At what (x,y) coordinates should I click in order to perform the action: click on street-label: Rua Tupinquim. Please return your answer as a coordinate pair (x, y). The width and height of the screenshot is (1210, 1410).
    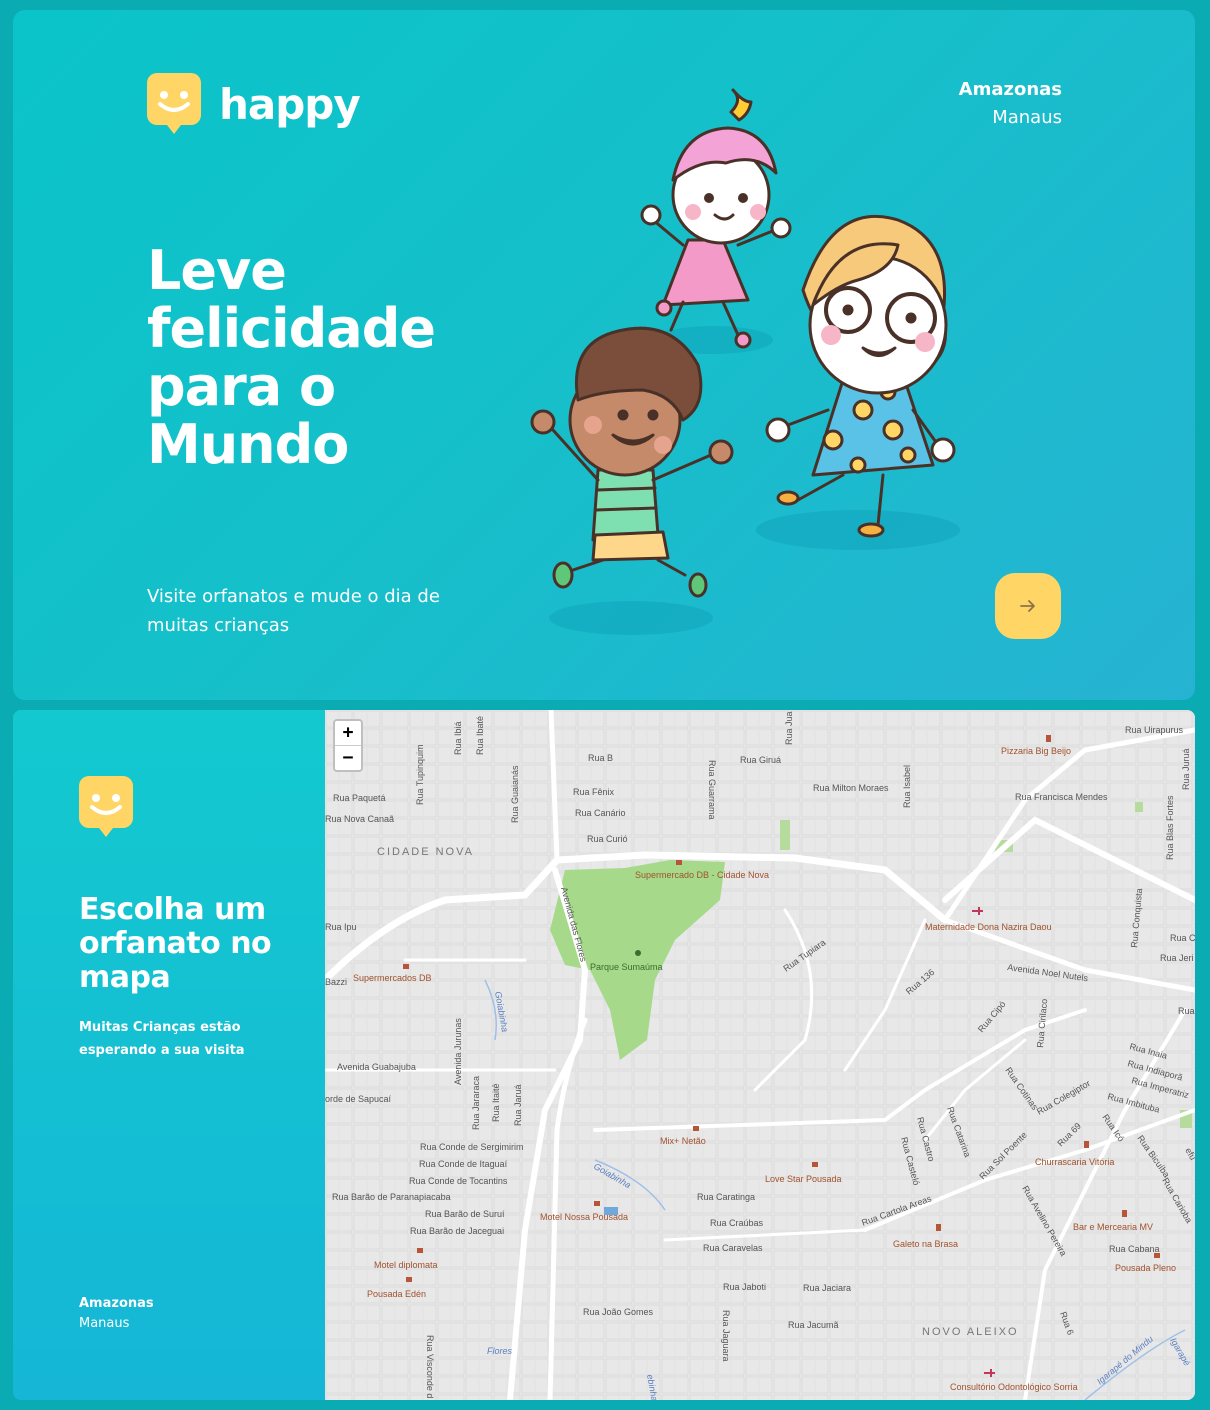
    Looking at the image, I should click on (420, 774).